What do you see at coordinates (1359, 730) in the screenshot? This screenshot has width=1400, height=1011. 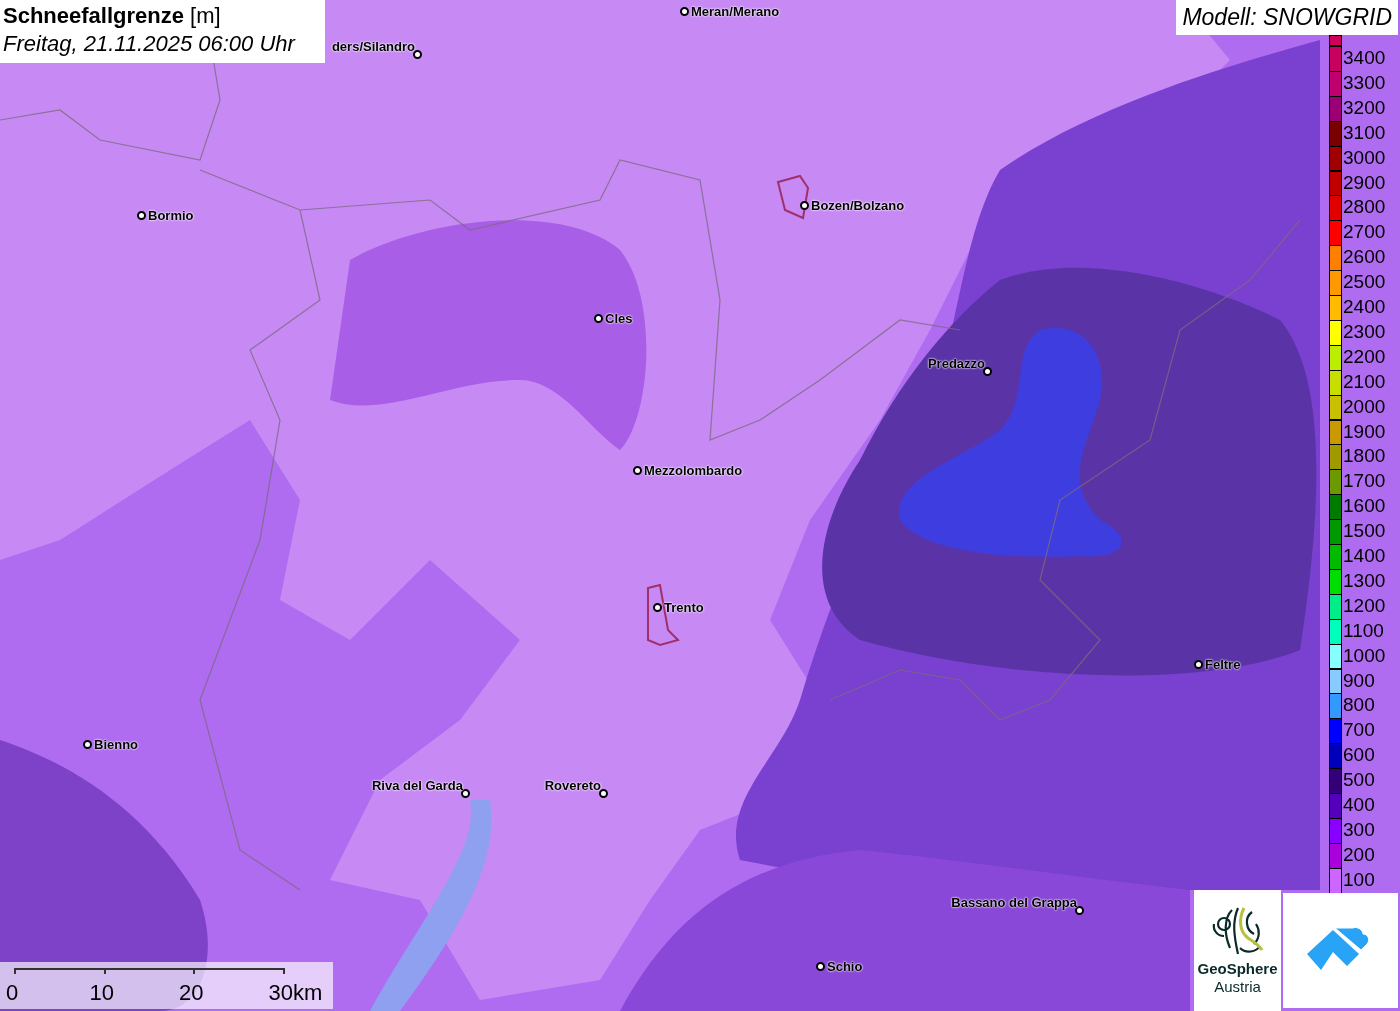 I see `legend-label: 700` at bounding box center [1359, 730].